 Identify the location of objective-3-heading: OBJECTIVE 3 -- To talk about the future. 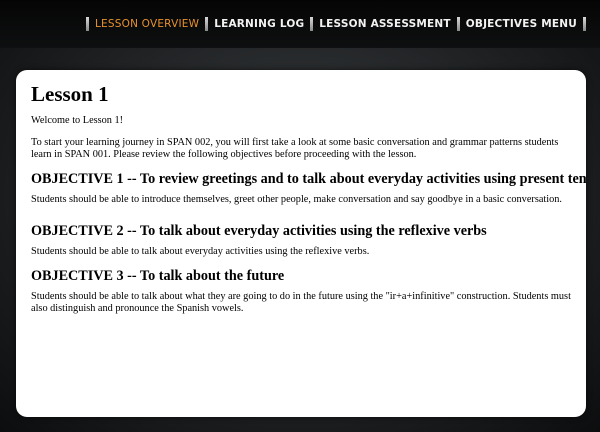
(158, 276).